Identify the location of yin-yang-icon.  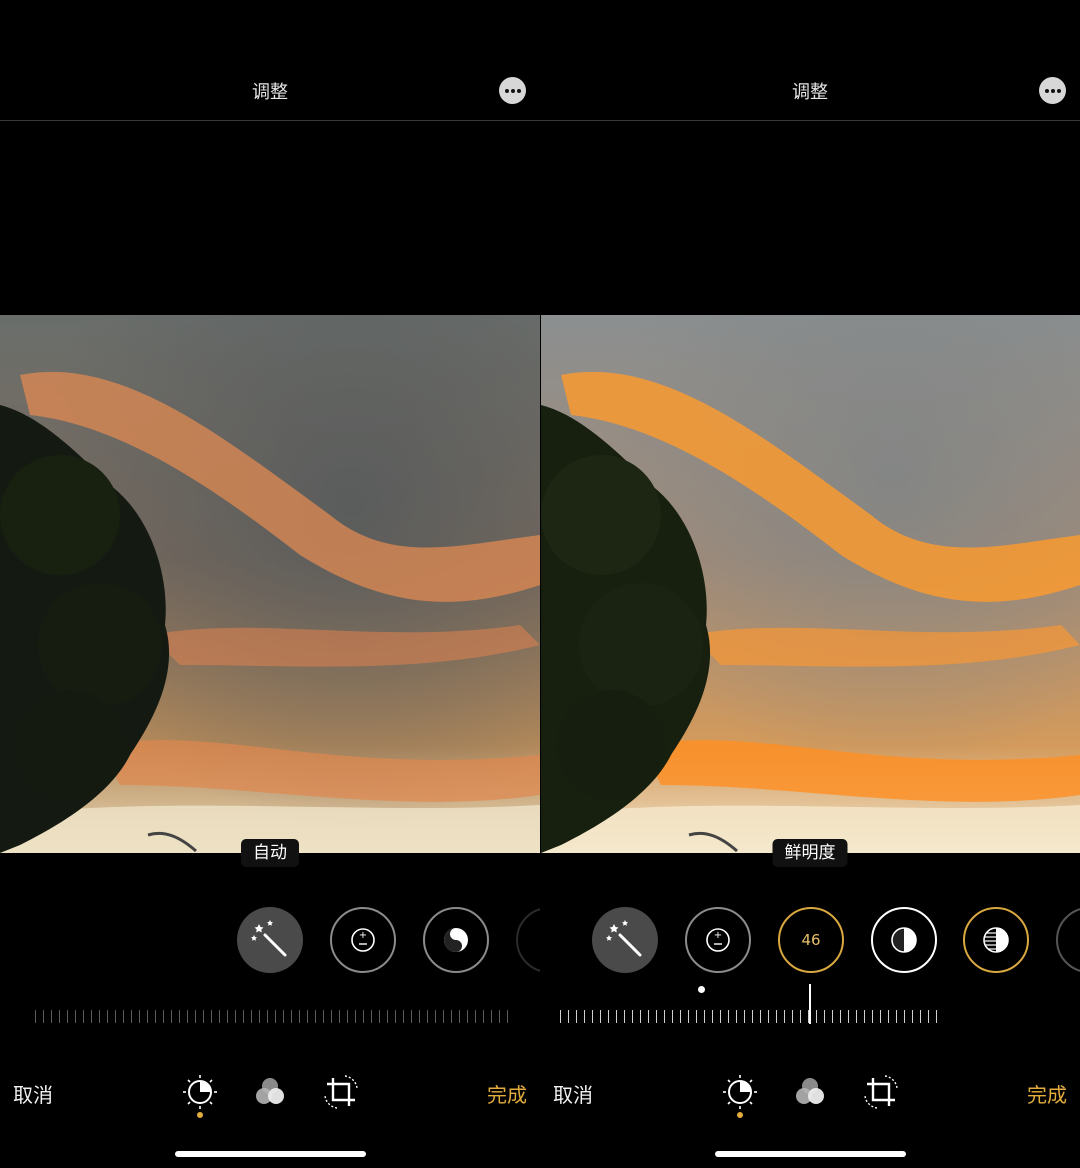
(456, 940).